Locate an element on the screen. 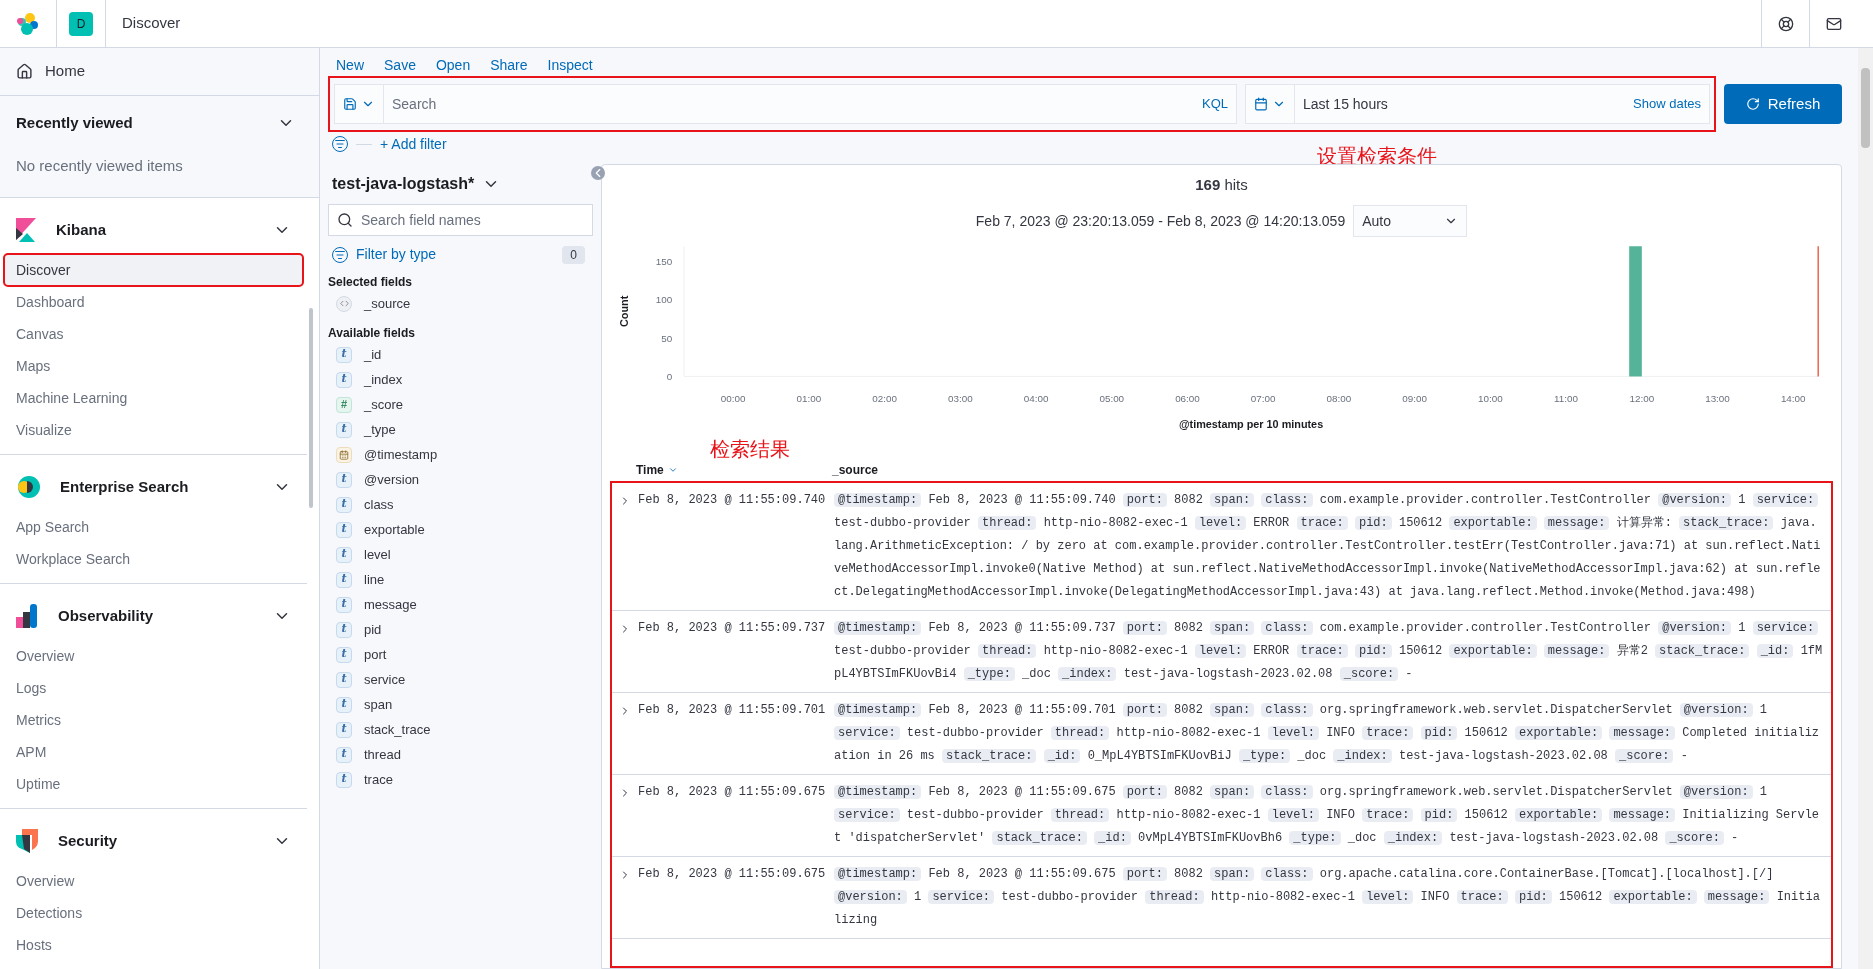 The image size is (1873, 969). source-cell-text: @timestamp: Feb 8, 2023 @ 11:55:09.675 port: 8082 span: class: org.apache.catalina.core.ContainerBase.[Tomcat].[localhost].[/] @version: 1 service: test-dubbo-provider thread: http-nio-8082-exec-1 level: INFO trace: pid: 150612 exportable: message: Initializing is located at coordinates (1327, 897).